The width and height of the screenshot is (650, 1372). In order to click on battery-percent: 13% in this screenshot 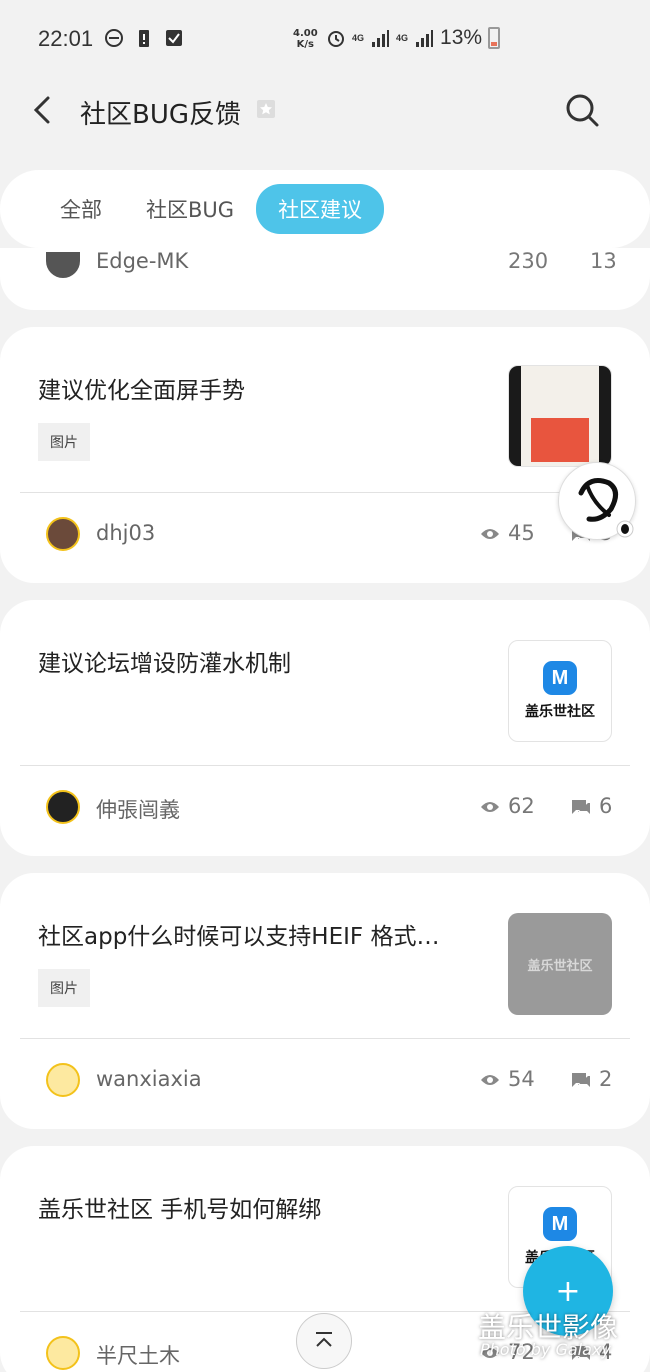, I will do `click(461, 37)`.